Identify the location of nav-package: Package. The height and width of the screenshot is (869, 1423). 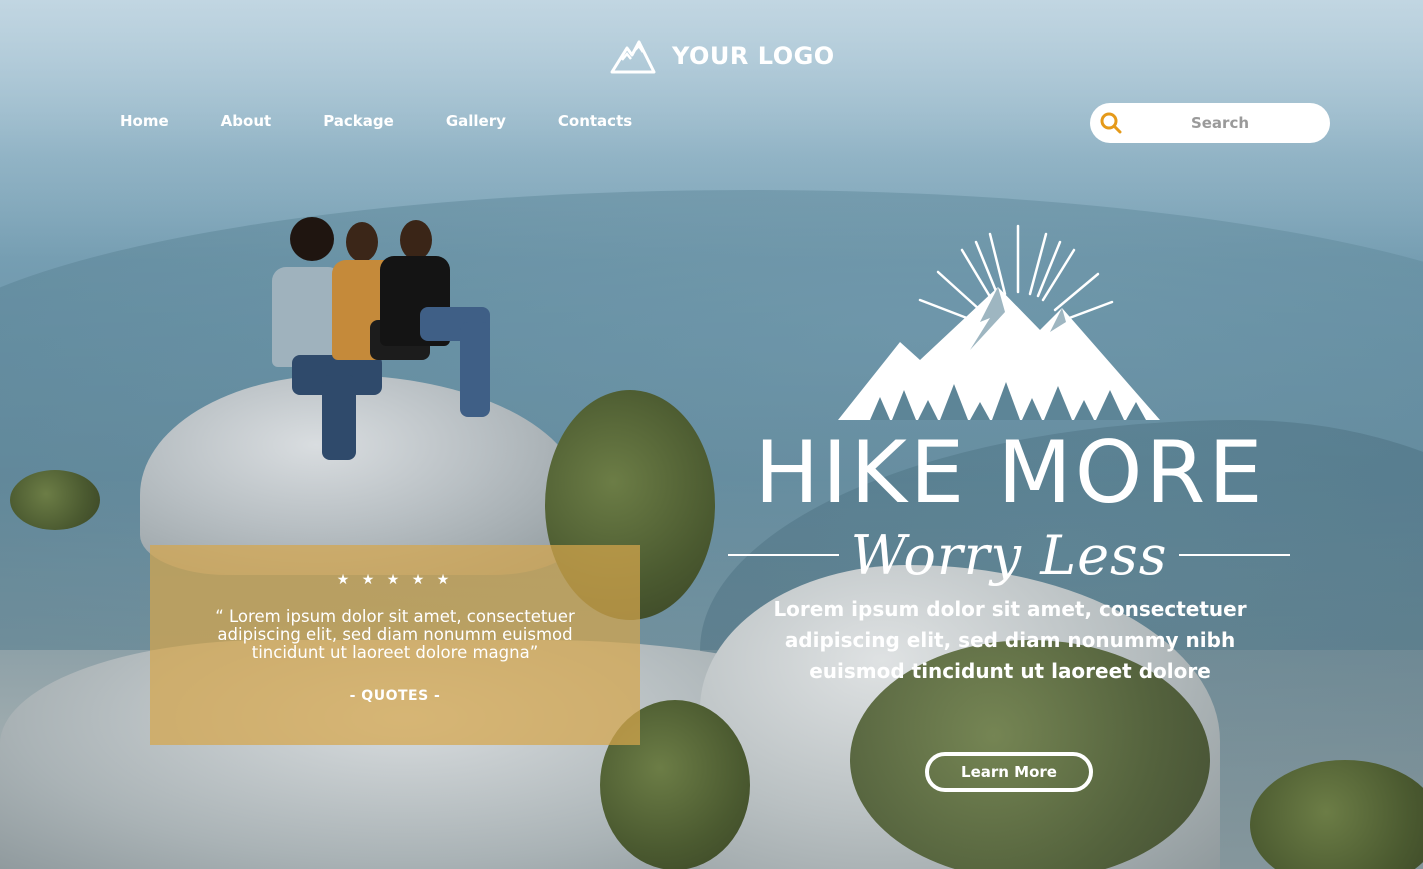
(358, 121).